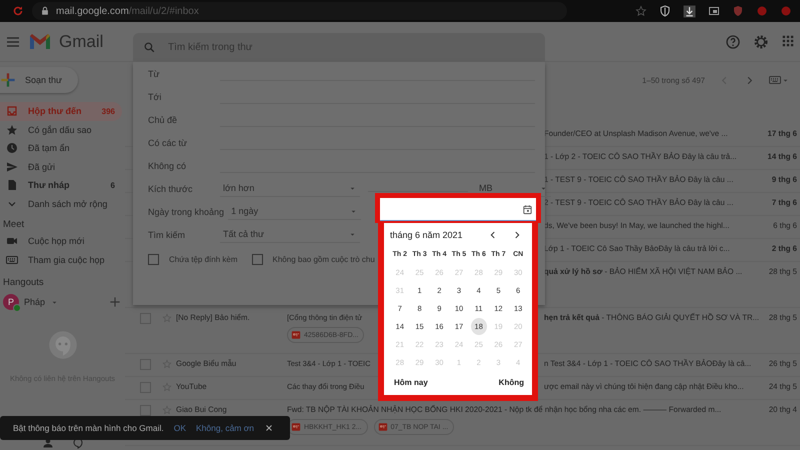 The width and height of the screenshot is (800, 450). Describe the element at coordinates (12, 148) in the screenshot. I see `clock-icon` at that location.